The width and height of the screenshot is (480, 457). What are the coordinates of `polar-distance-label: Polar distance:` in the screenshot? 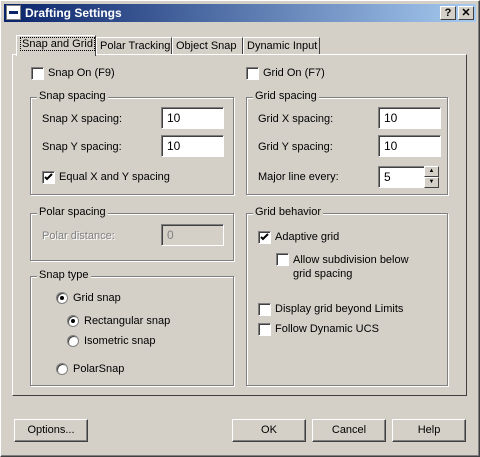 It's located at (78, 236).